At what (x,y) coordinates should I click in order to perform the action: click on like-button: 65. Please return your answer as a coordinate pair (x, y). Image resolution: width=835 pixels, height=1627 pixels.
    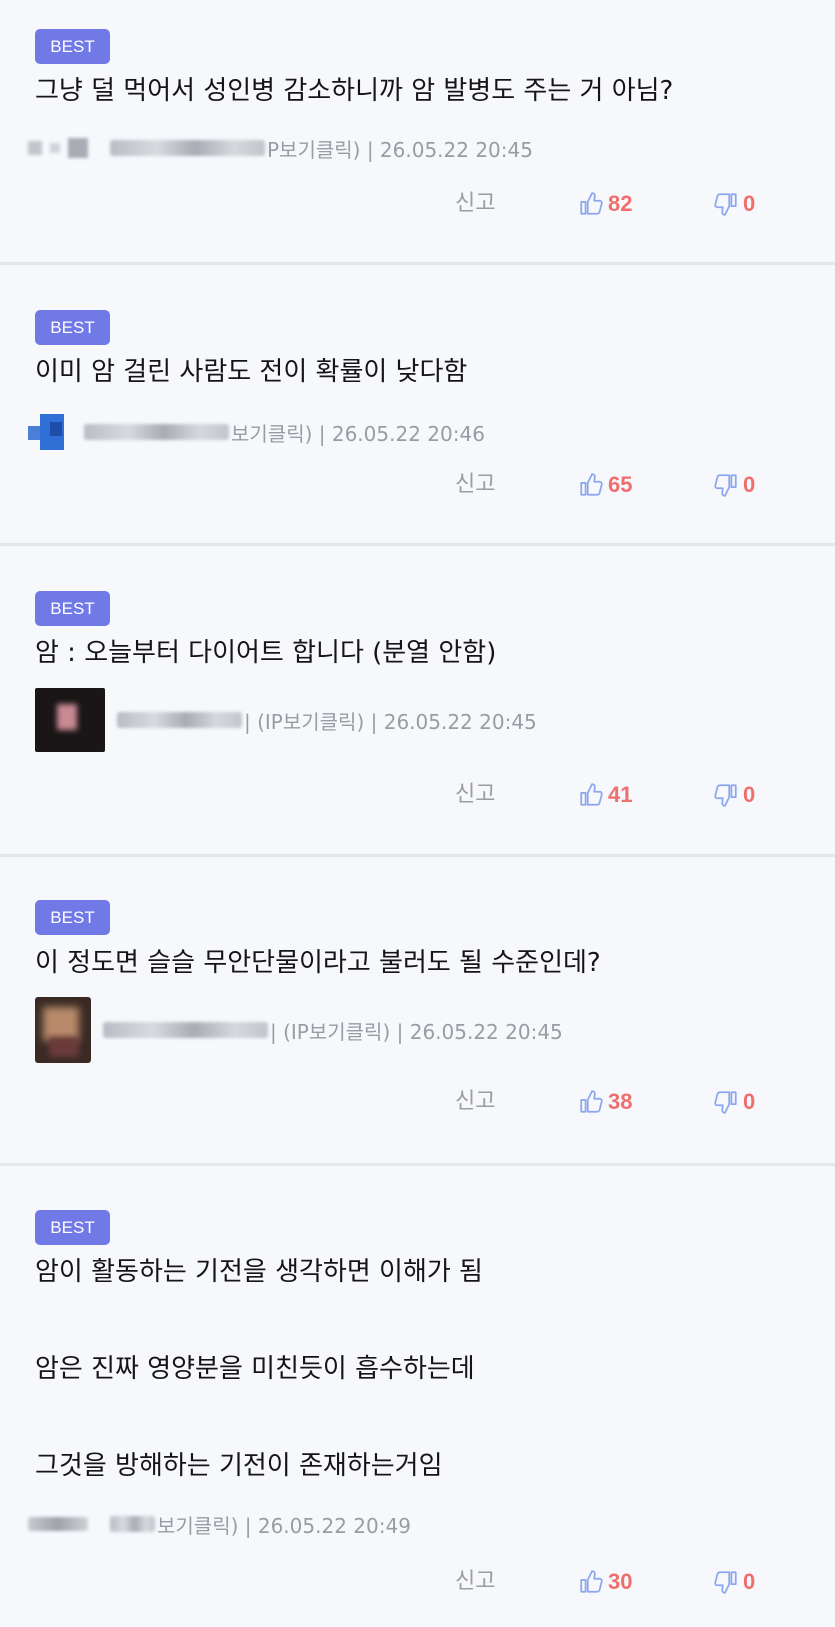
    Looking at the image, I should click on (605, 485).